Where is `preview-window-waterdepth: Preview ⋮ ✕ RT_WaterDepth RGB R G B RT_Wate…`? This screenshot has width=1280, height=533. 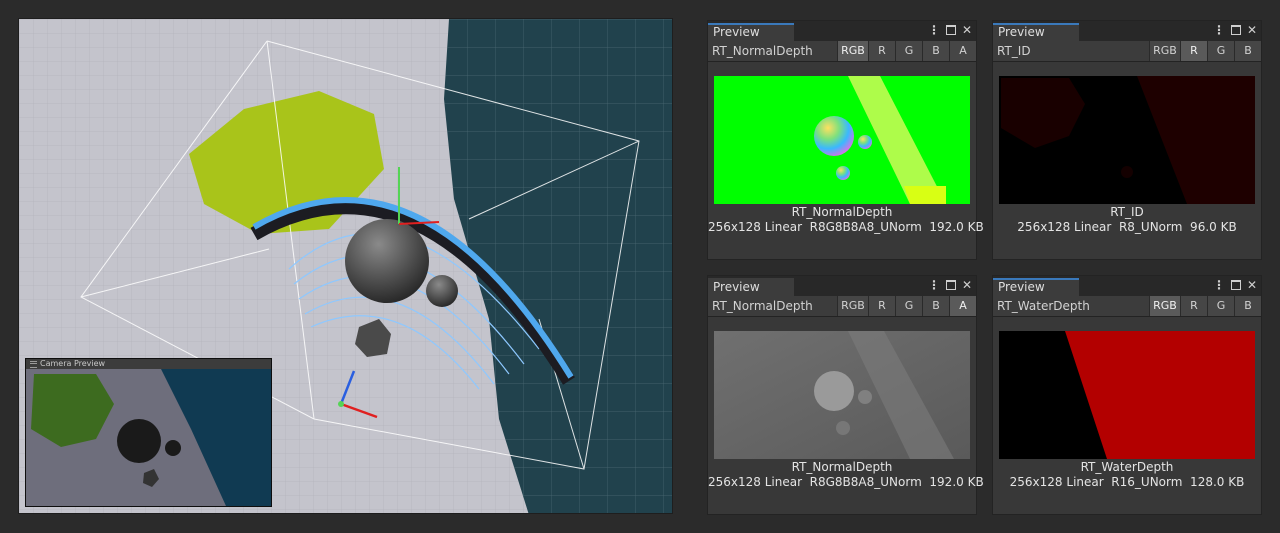 preview-window-waterdepth: Preview ⋮ ✕ RT_WaterDepth RGB R G B RT_Wate… is located at coordinates (1127, 395).